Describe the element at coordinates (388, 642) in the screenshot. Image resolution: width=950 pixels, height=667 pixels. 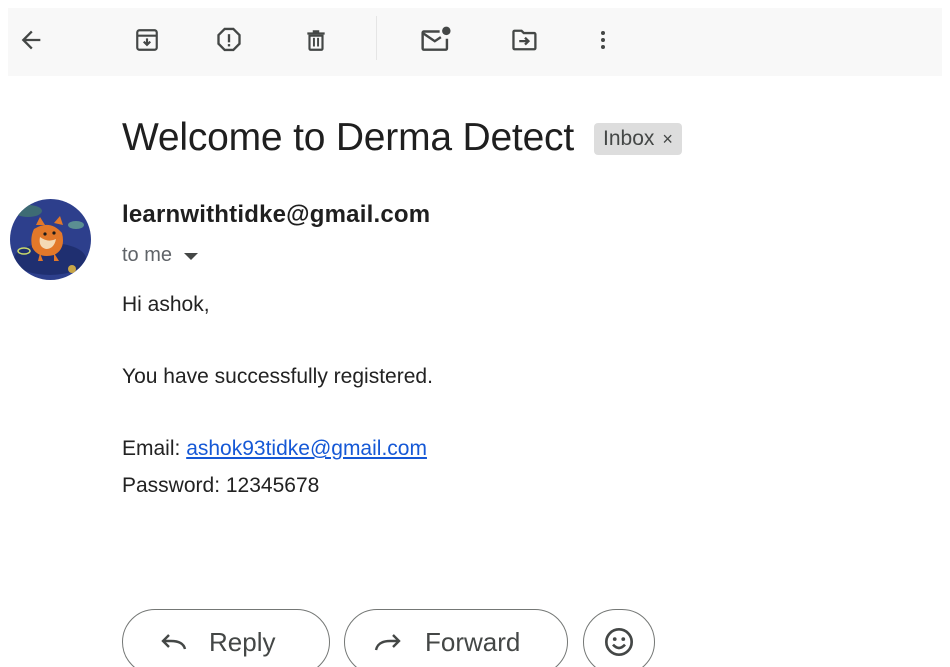
I see `forward-icon` at that location.